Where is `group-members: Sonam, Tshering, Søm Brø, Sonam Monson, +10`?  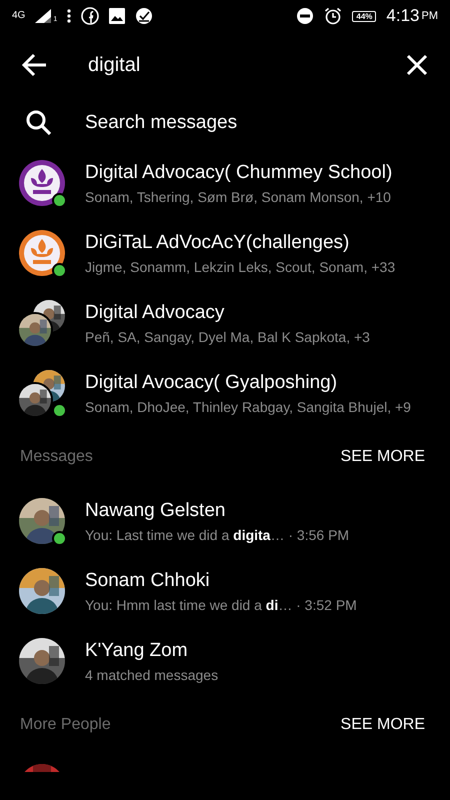
group-members: Sonam, Tshering, Søm Brø, Sonam Monson, +10 is located at coordinates (238, 196).